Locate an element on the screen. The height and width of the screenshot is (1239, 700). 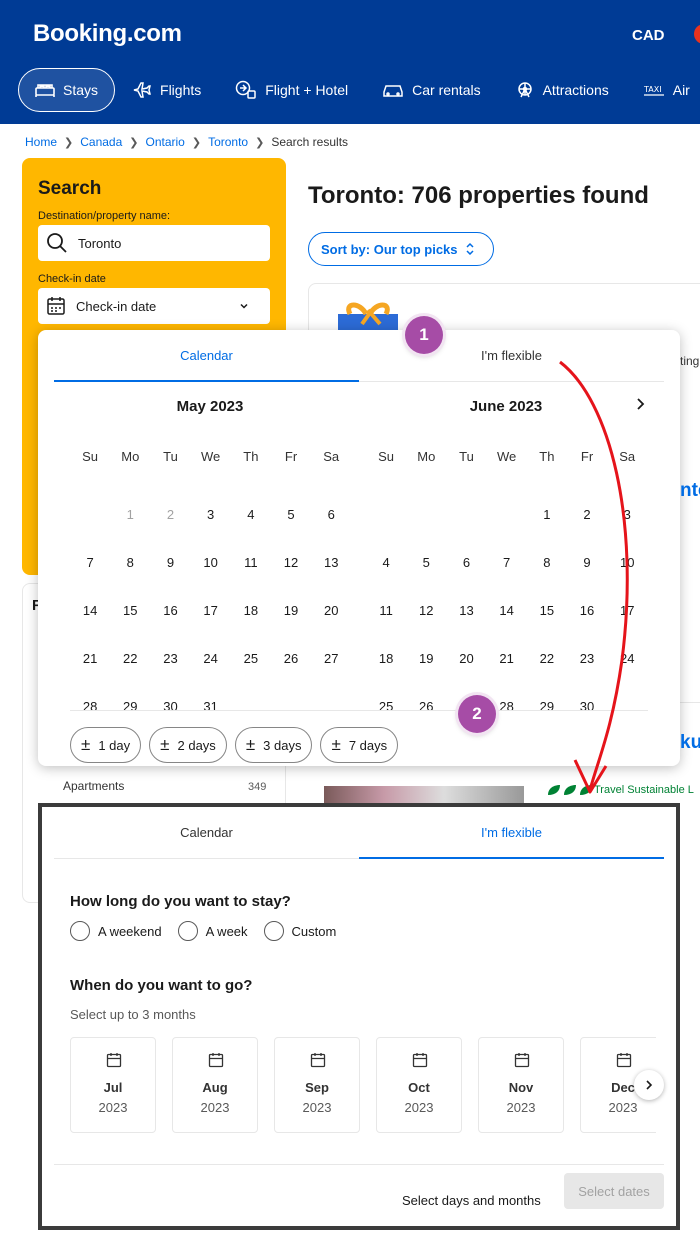
chip-2-days: ±2 days is located at coordinates (188, 745).